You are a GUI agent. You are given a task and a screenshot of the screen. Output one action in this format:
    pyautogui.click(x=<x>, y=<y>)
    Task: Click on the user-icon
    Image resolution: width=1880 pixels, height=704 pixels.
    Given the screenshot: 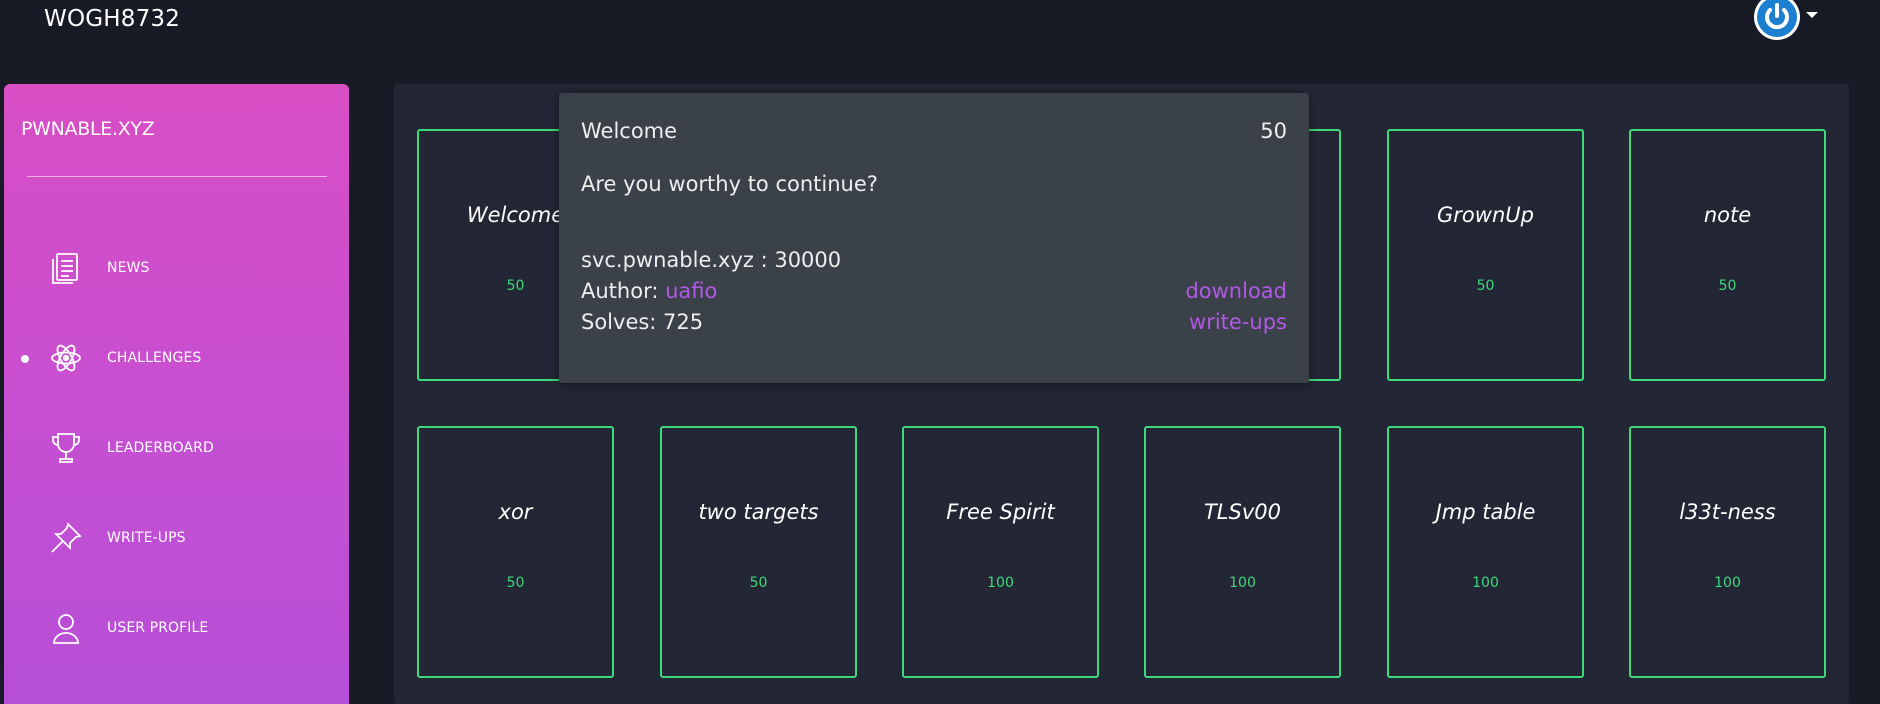 What is the action you would take?
    pyautogui.click(x=66, y=628)
    